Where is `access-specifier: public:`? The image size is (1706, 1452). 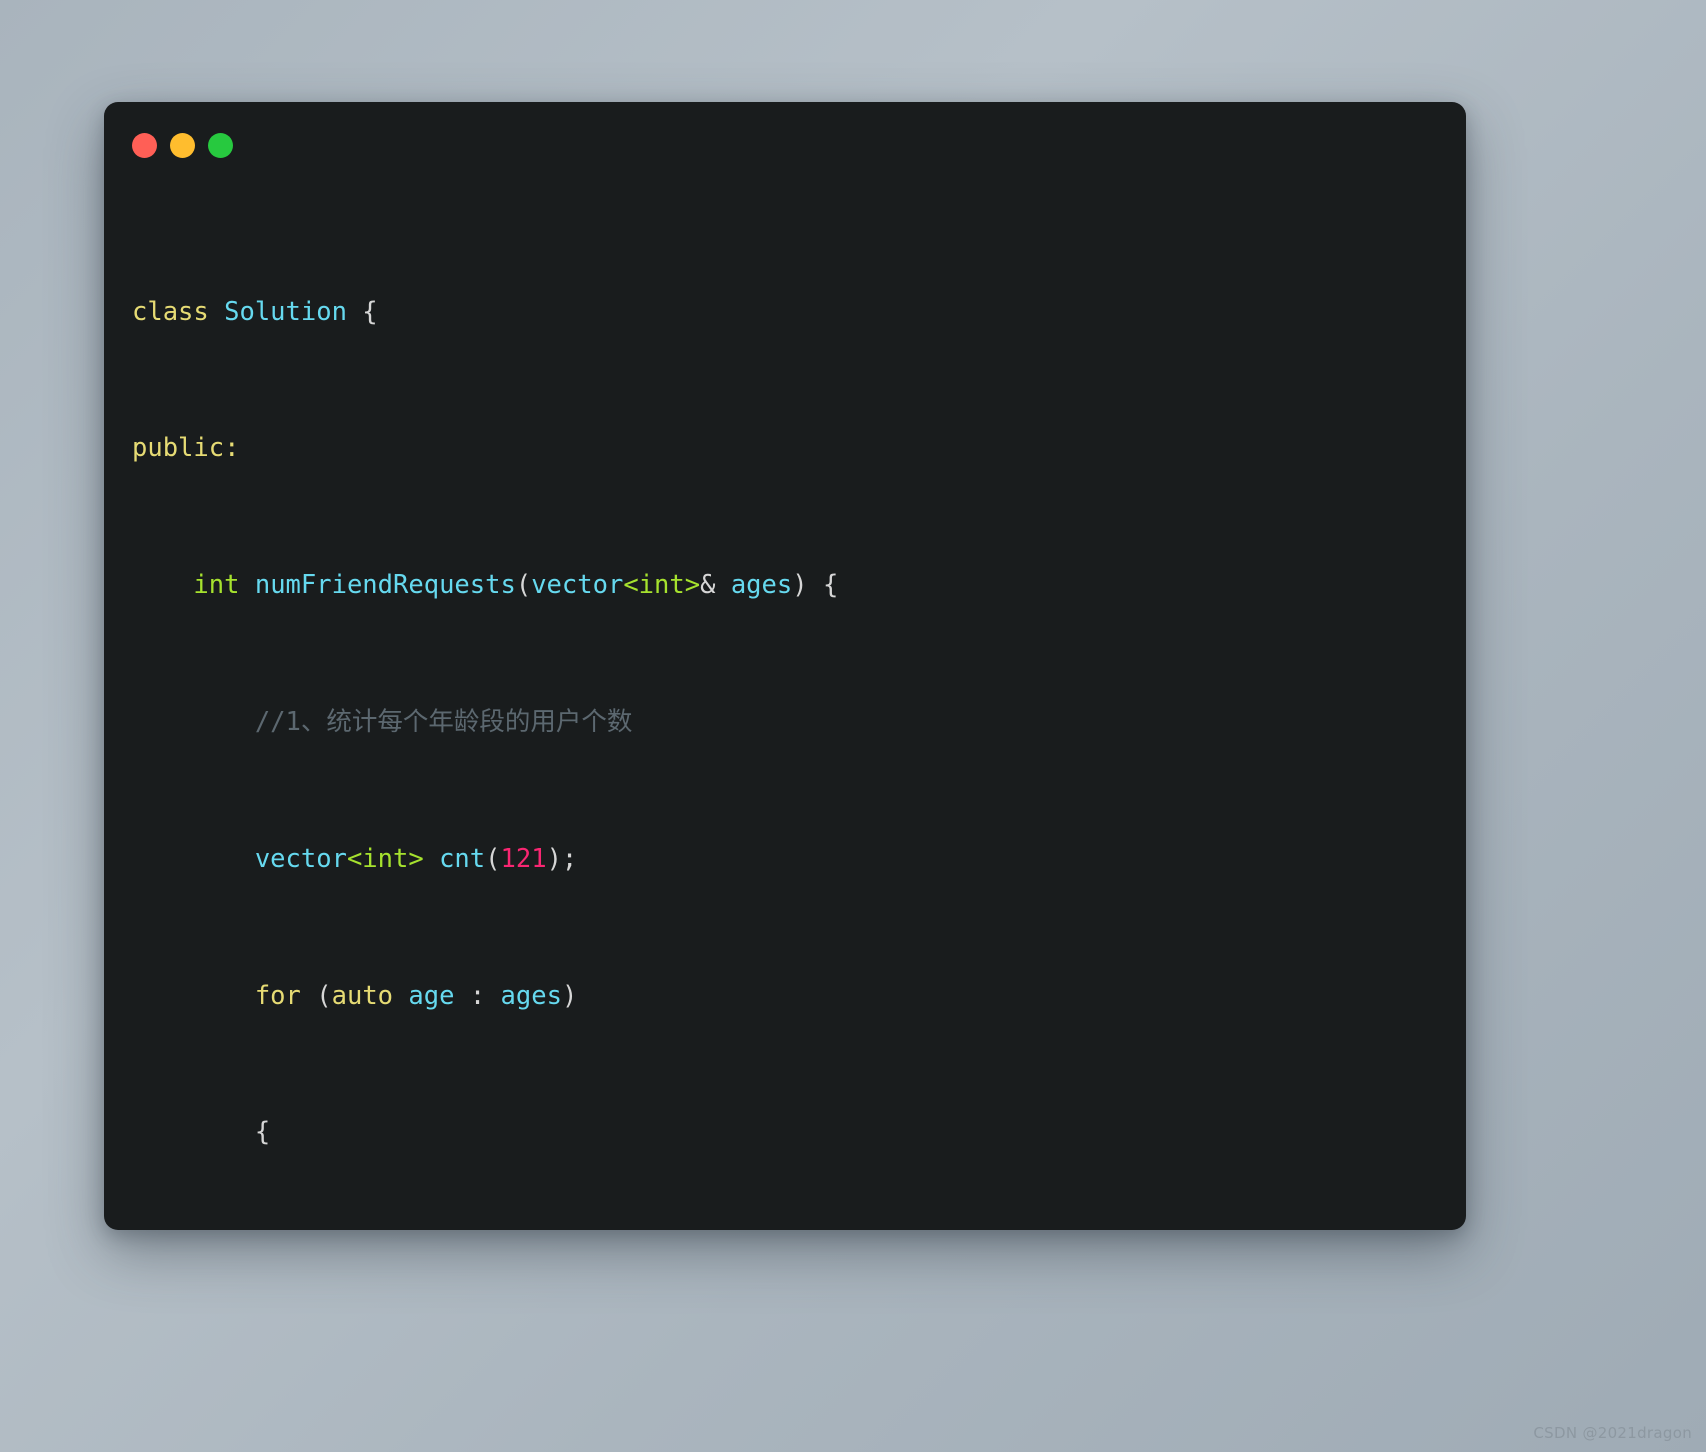 access-specifier: public: is located at coordinates (186, 448).